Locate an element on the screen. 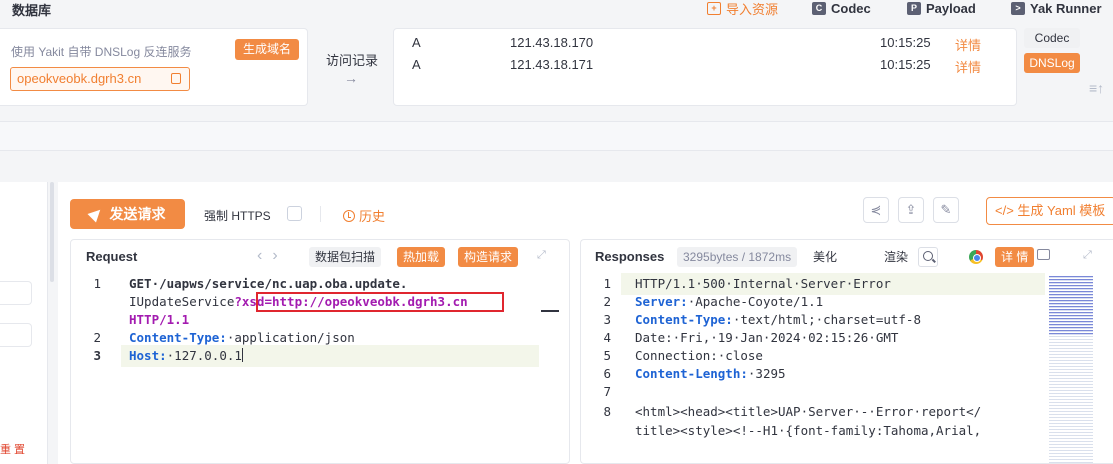 Image resolution: width=1113 pixels, height=464 pixels. share-icon: ⋞ is located at coordinates (876, 210).